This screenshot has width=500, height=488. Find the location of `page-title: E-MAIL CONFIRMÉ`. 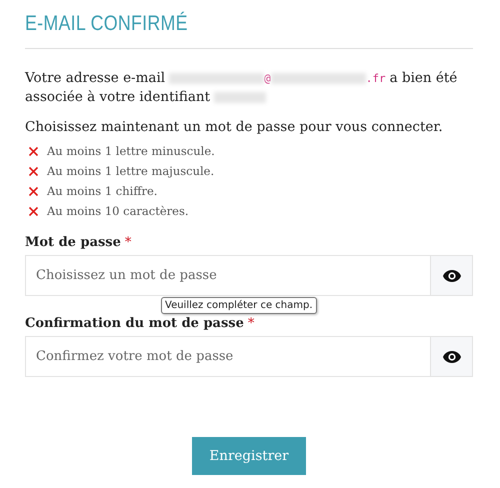

page-title: E-MAIL CONFIRMÉ is located at coordinates (106, 23).